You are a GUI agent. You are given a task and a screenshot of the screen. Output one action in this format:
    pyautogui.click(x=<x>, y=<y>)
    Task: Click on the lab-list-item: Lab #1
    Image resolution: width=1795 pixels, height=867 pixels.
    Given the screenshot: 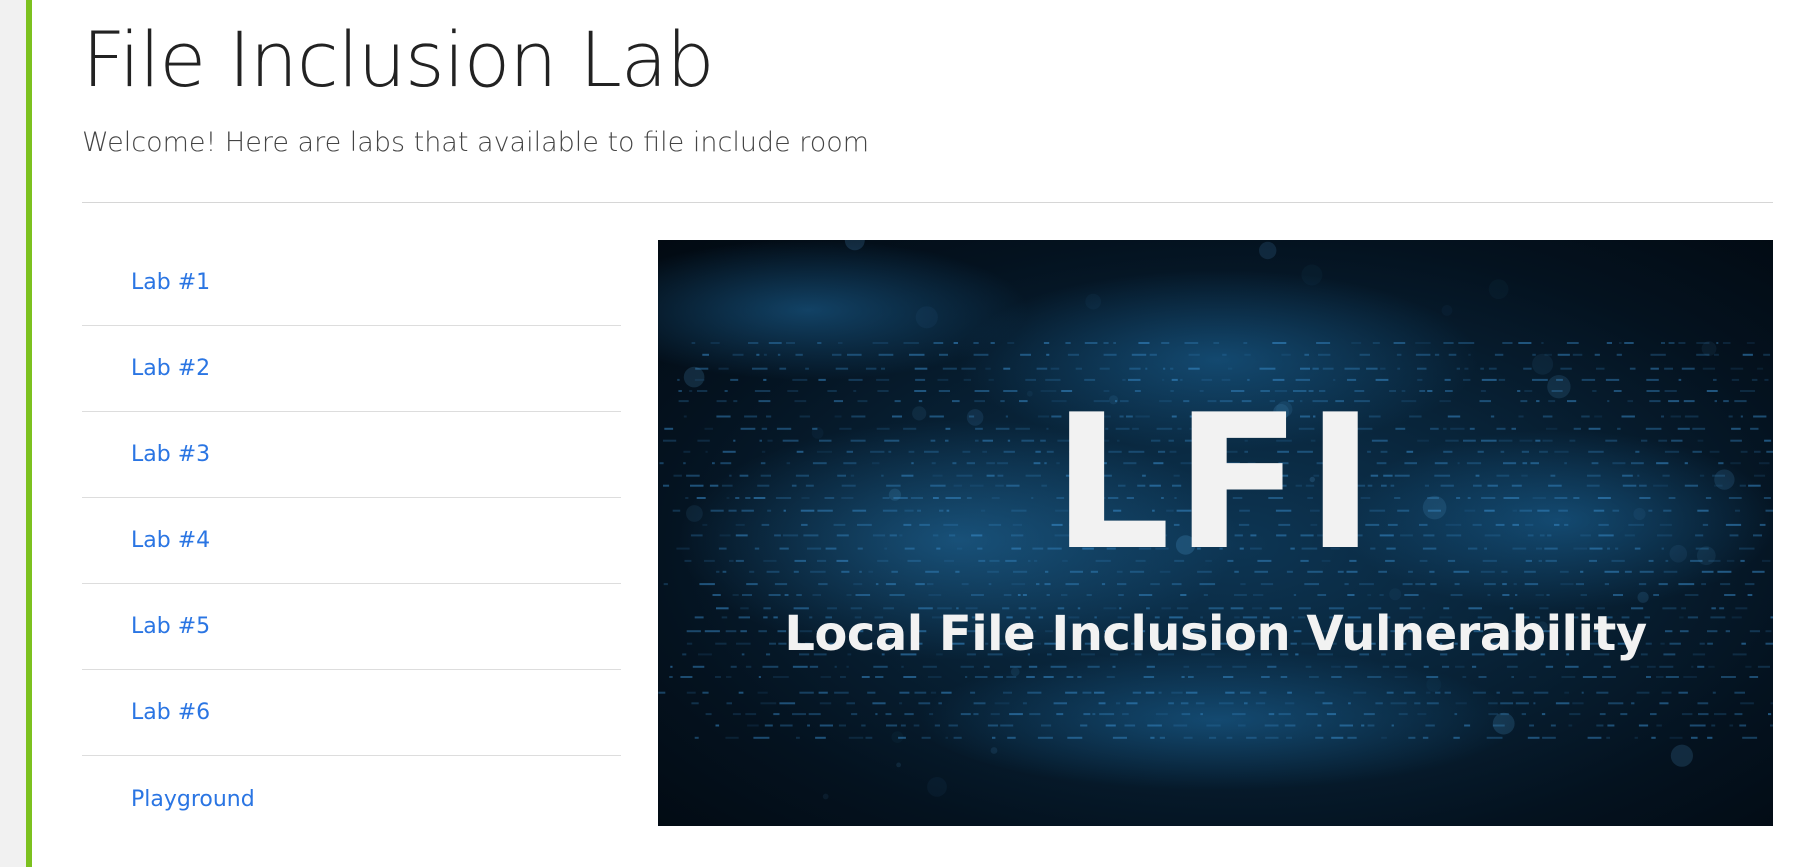 What is the action you would take?
    pyautogui.click(x=351, y=283)
    